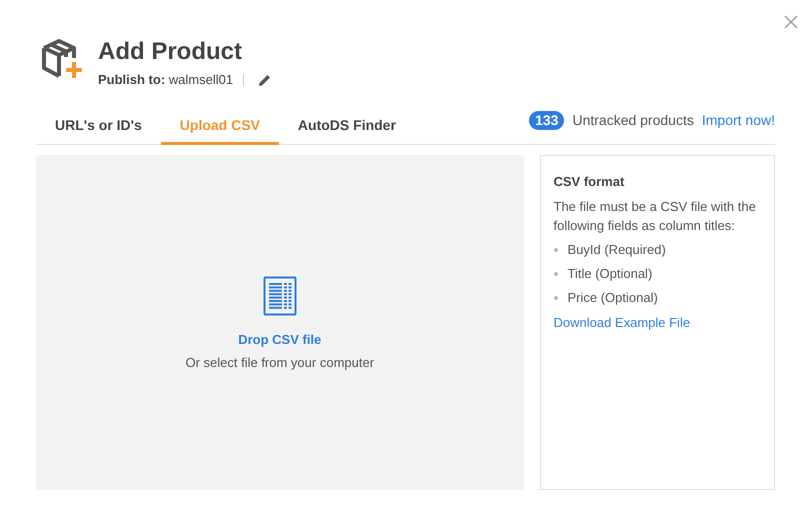 The height and width of the screenshot is (509, 811). I want to click on tab: URL's or ID's, so click(98, 126).